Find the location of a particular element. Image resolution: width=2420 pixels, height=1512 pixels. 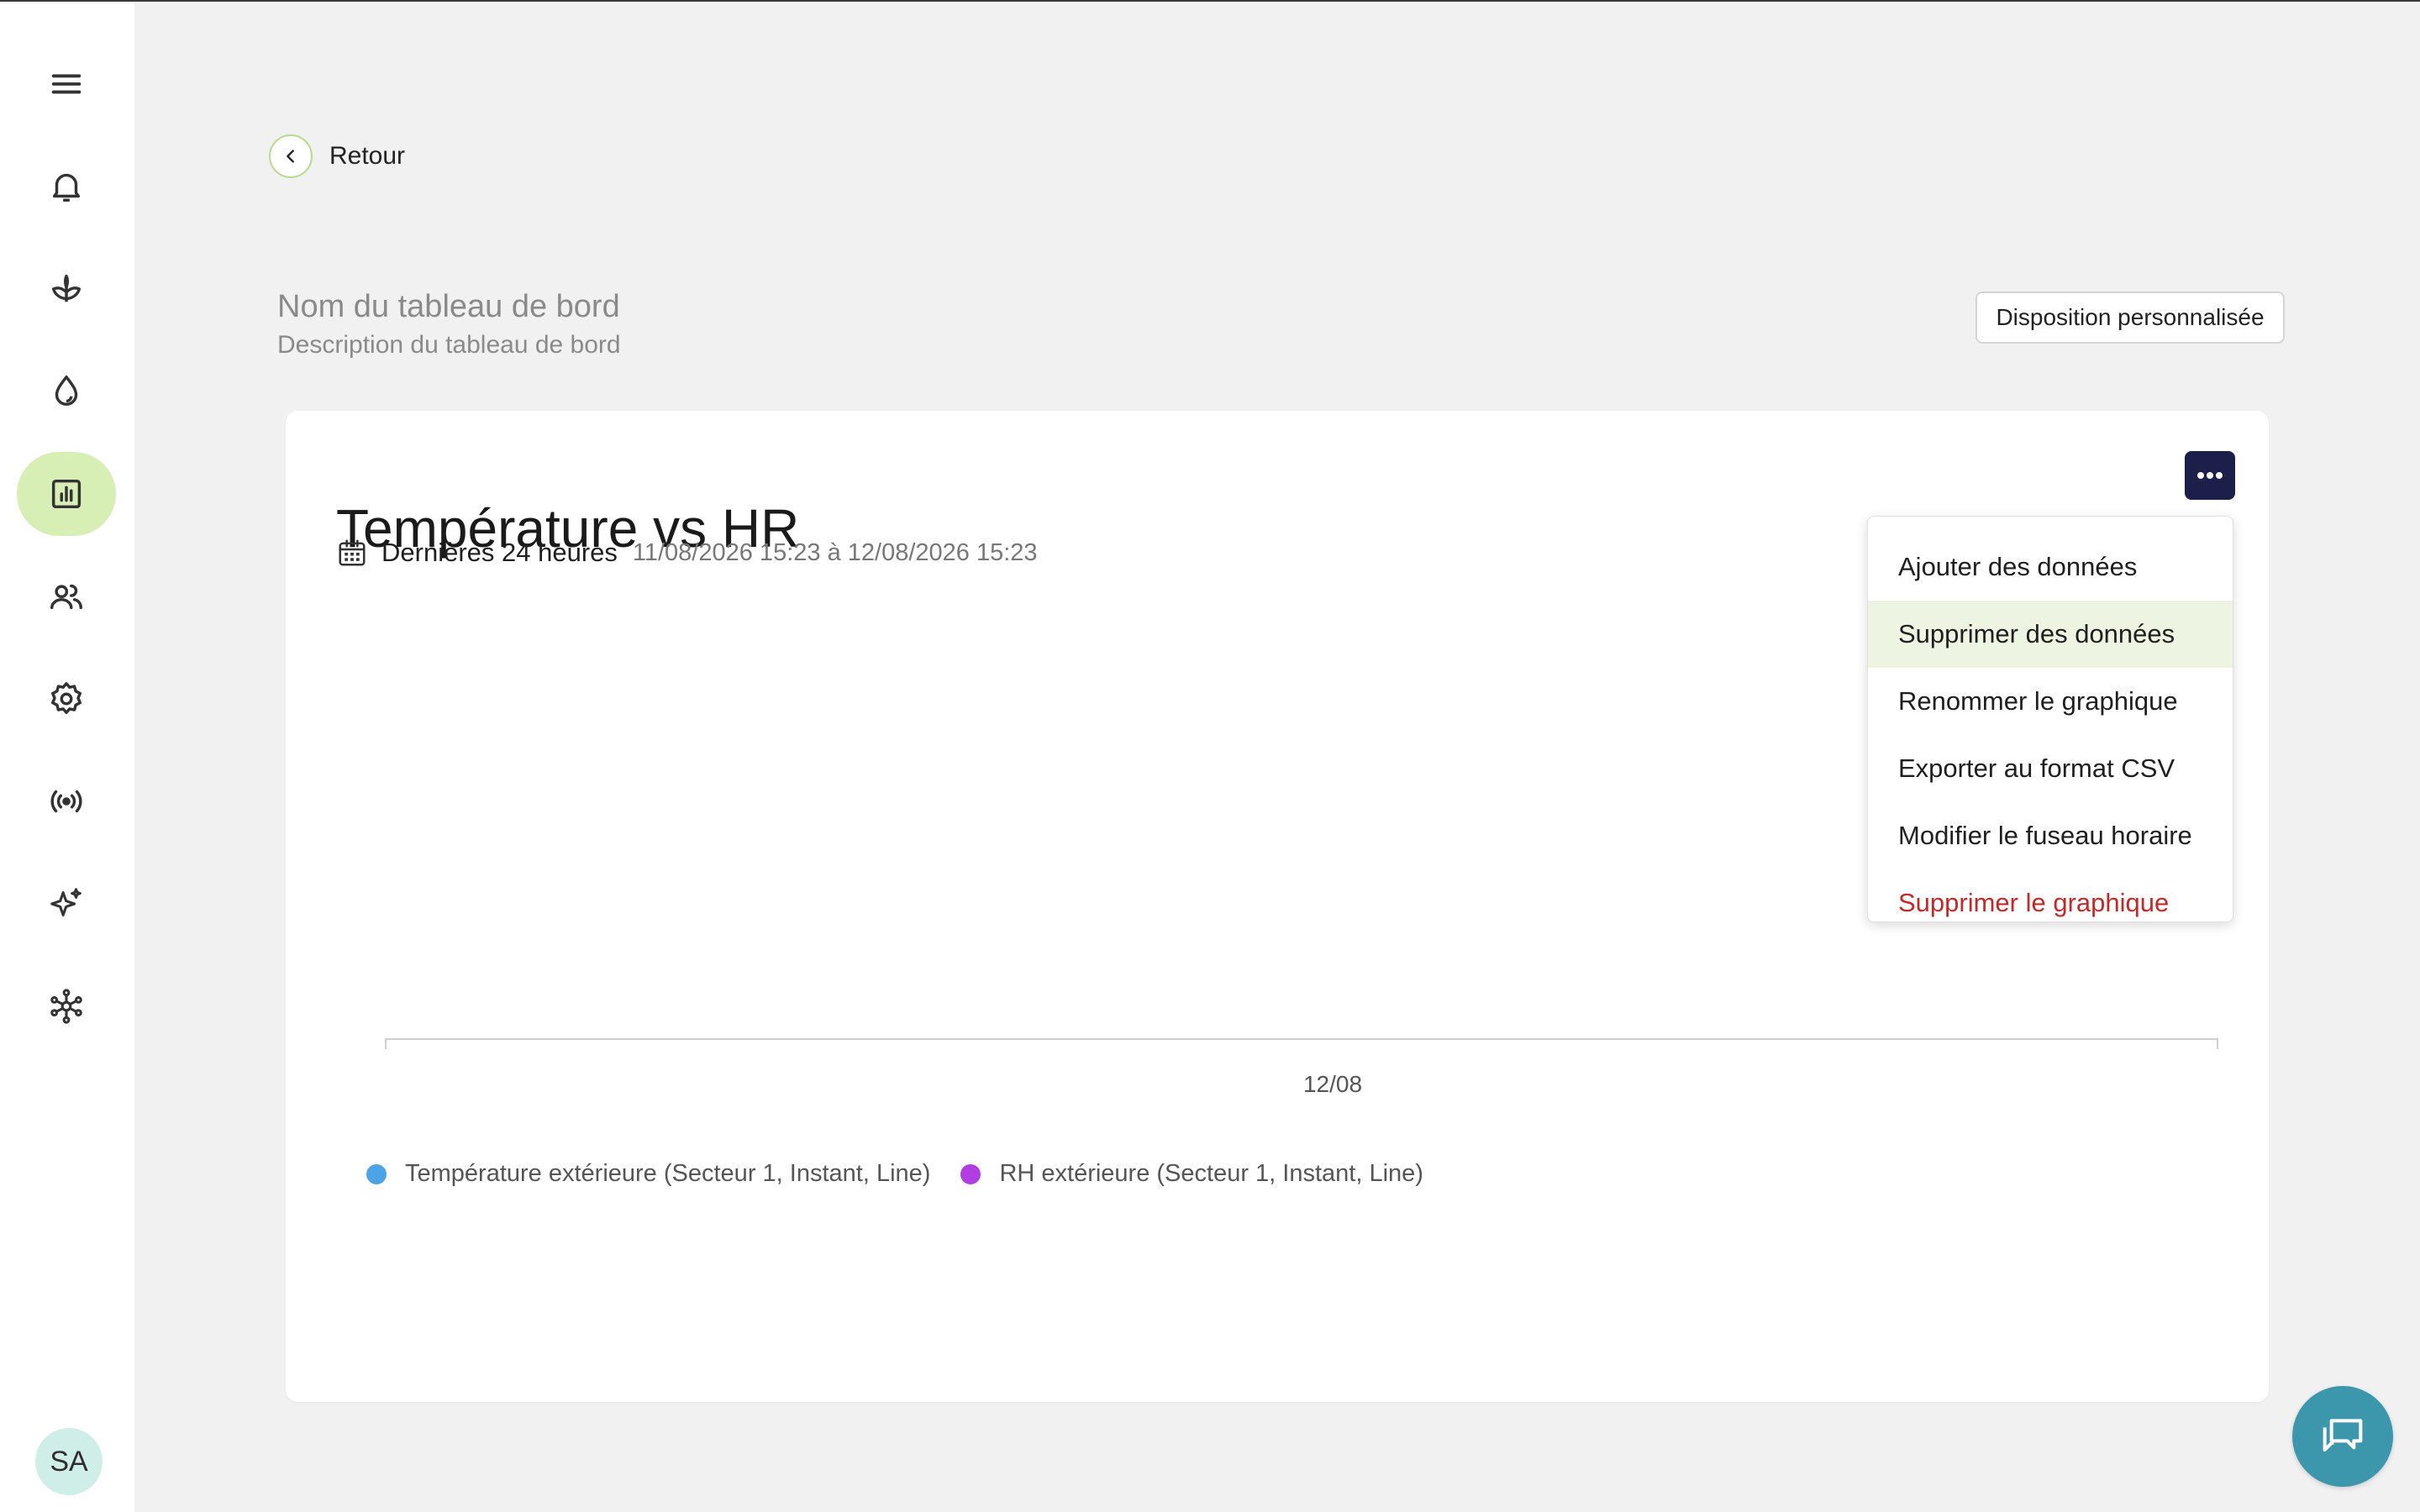

plant-icon is located at coordinates (66, 288).